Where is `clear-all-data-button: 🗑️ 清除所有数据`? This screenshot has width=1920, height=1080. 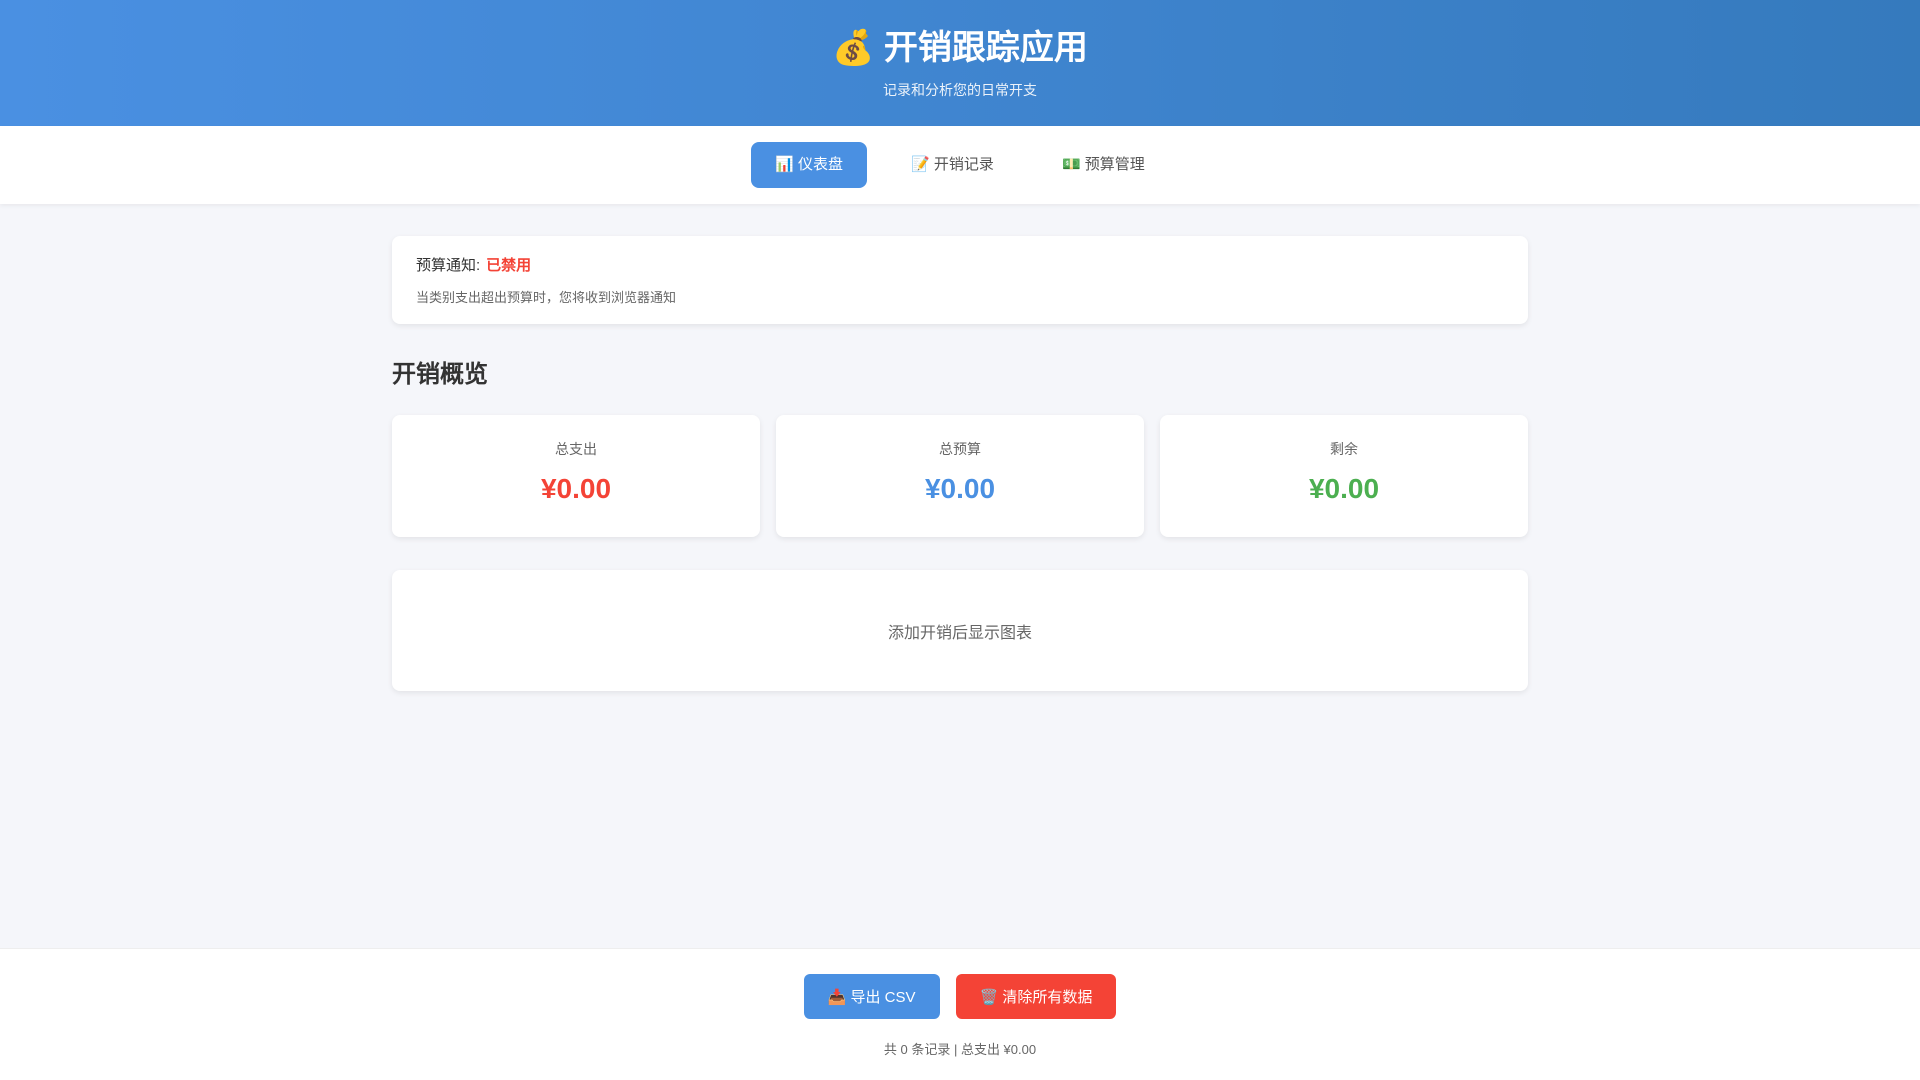
clear-all-data-button: 🗑️ 清除所有数据 is located at coordinates (1036, 996).